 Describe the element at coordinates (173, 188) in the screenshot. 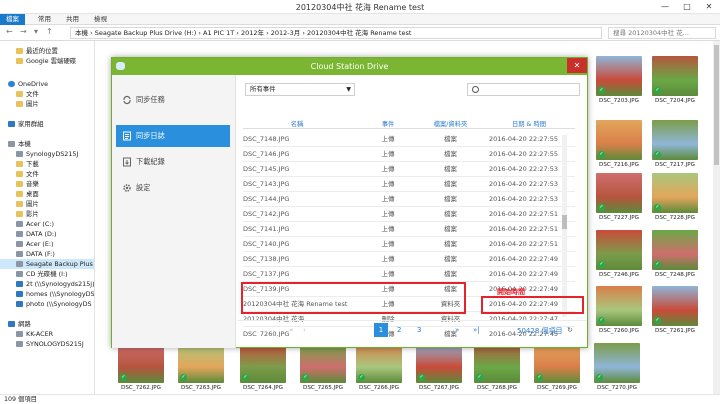

I see `sidebar-item-settings: 設定` at that location.